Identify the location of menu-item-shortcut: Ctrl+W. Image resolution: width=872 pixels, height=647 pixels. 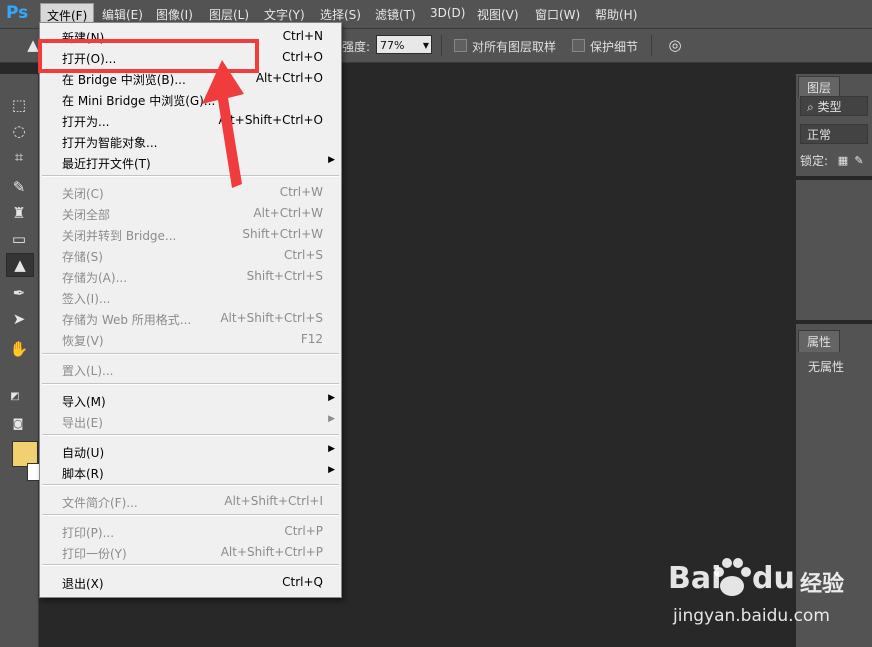
(301, 192).